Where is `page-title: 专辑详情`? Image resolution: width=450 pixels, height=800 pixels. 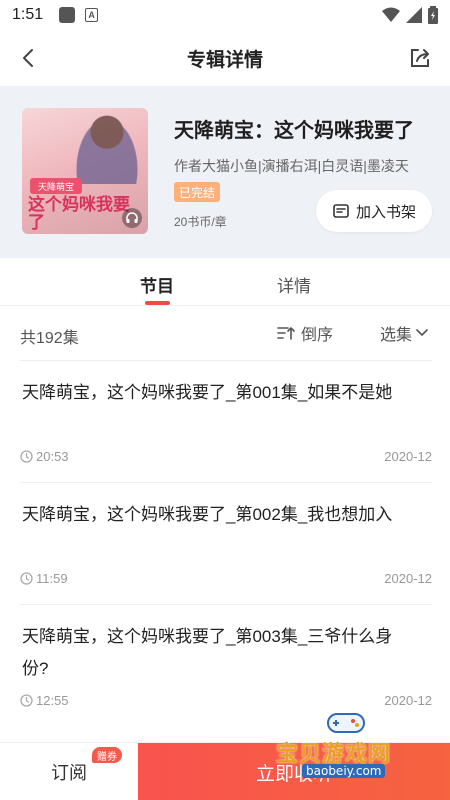
page-title: 专辑详情 is located at coordinates (224, 60).